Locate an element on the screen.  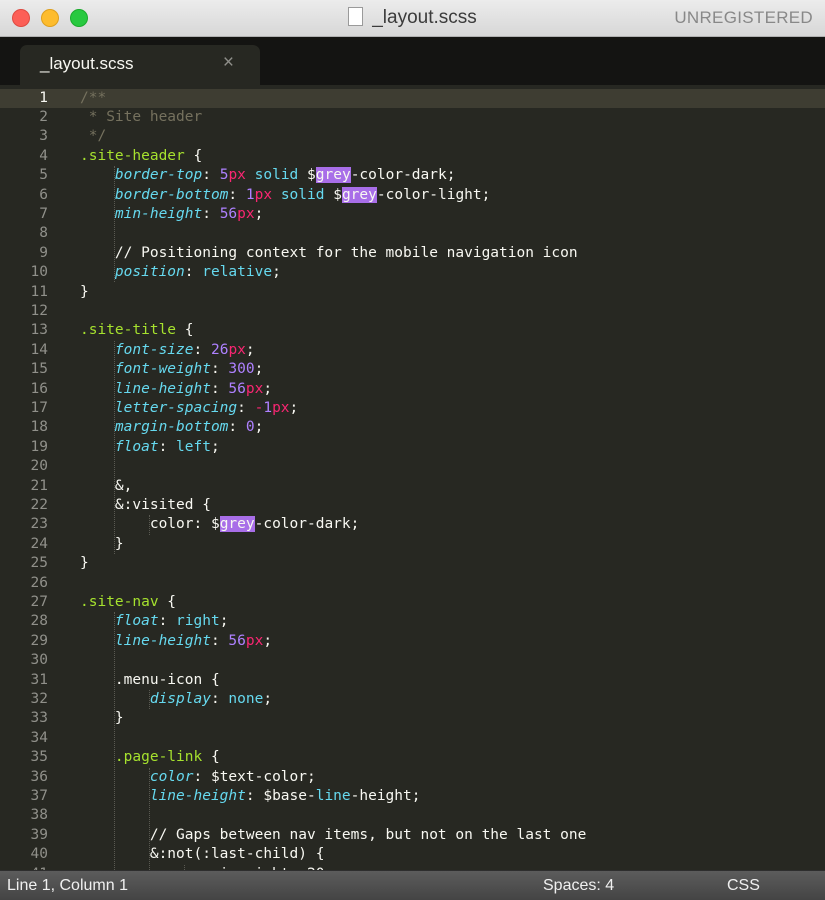
code-token: */ is located at coordinates (93, 136).